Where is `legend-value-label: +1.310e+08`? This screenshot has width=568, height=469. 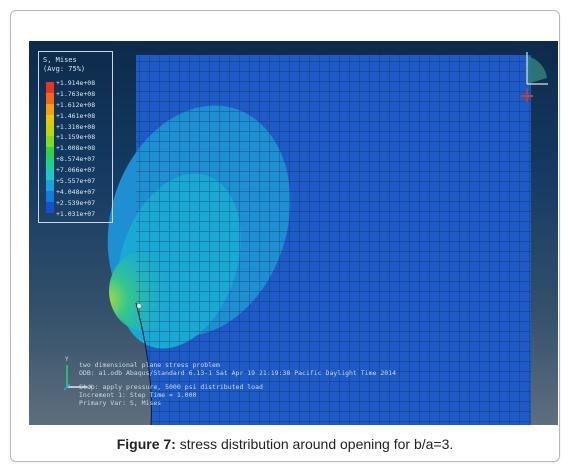
legend-value-label: +1.310e+08 is located at coordinates (76, 126).